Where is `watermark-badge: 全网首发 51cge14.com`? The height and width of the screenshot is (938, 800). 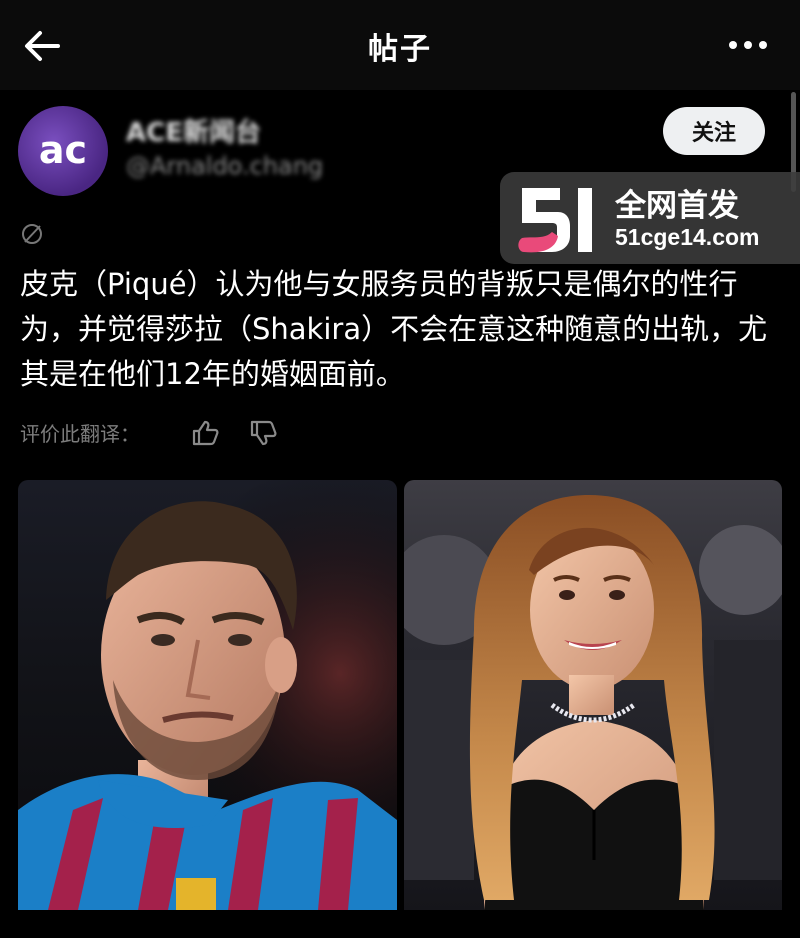
watermark-badge: 全网首发 51cge14.com is located at coordinates (650, 218).